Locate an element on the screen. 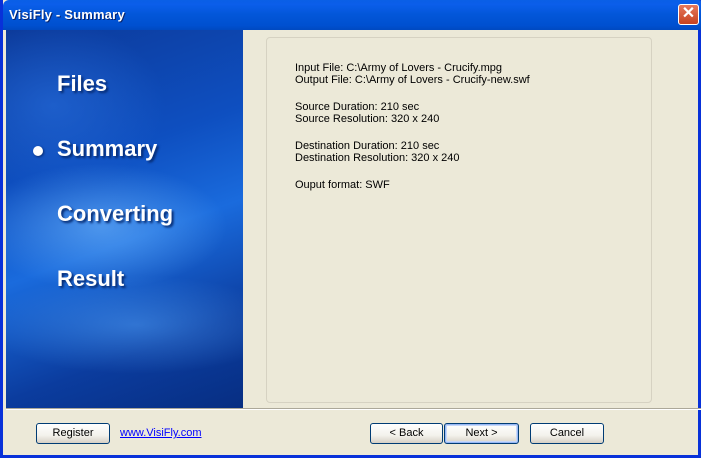 The image size is (701, 458). next-button: Next > is located at coordinates (481, 433).